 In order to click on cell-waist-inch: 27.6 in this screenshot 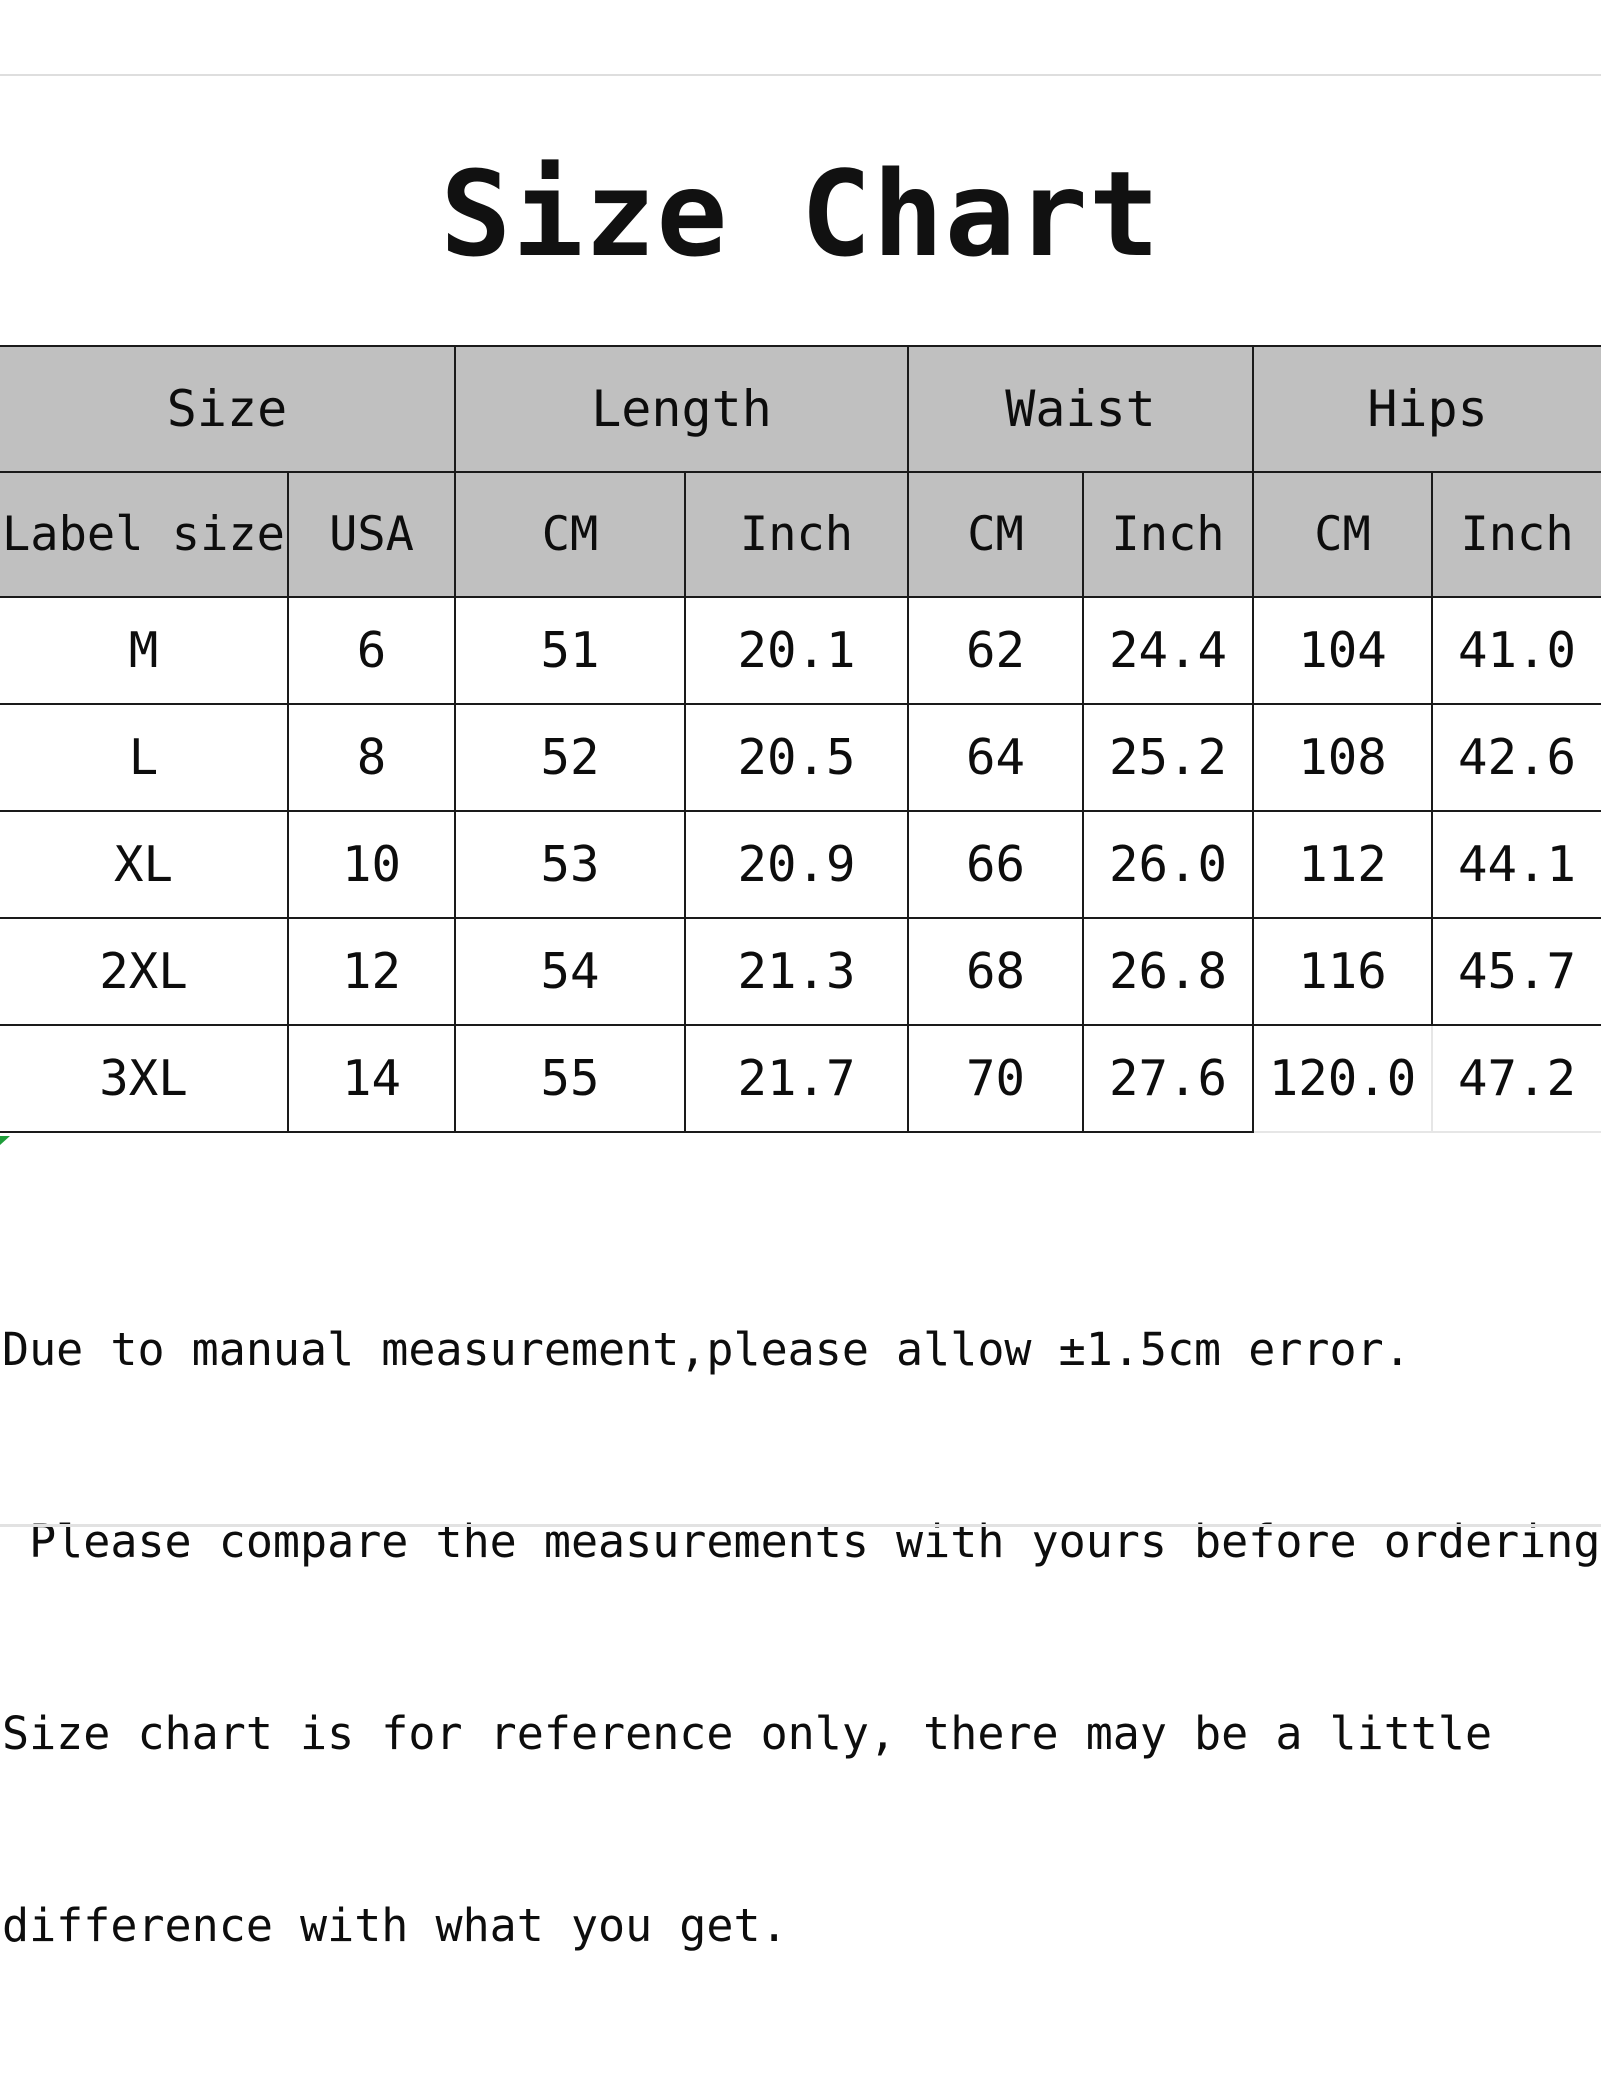, I will do `click(1168, 1078)`.